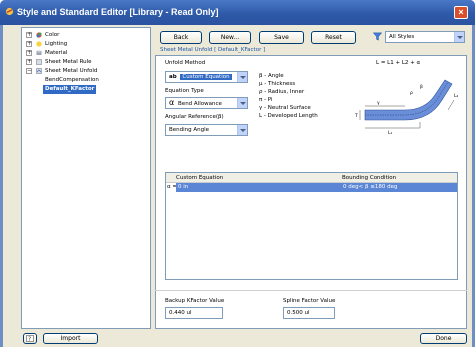 The width and height of the screenshot is (475, 347). What do you see at coordinates (309, 301) in the screenshot?
I see `spline-factor-label: Spline Factor Value` at bounding box center [309, 301].